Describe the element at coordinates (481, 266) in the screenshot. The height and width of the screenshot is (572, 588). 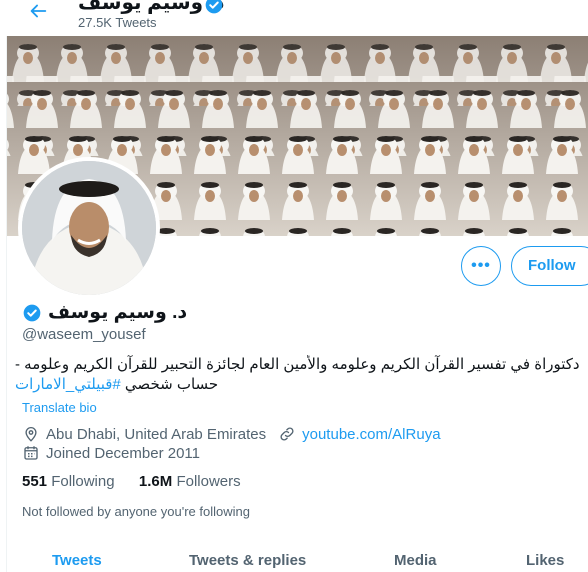
I see `more-options-button: •••` at that location.